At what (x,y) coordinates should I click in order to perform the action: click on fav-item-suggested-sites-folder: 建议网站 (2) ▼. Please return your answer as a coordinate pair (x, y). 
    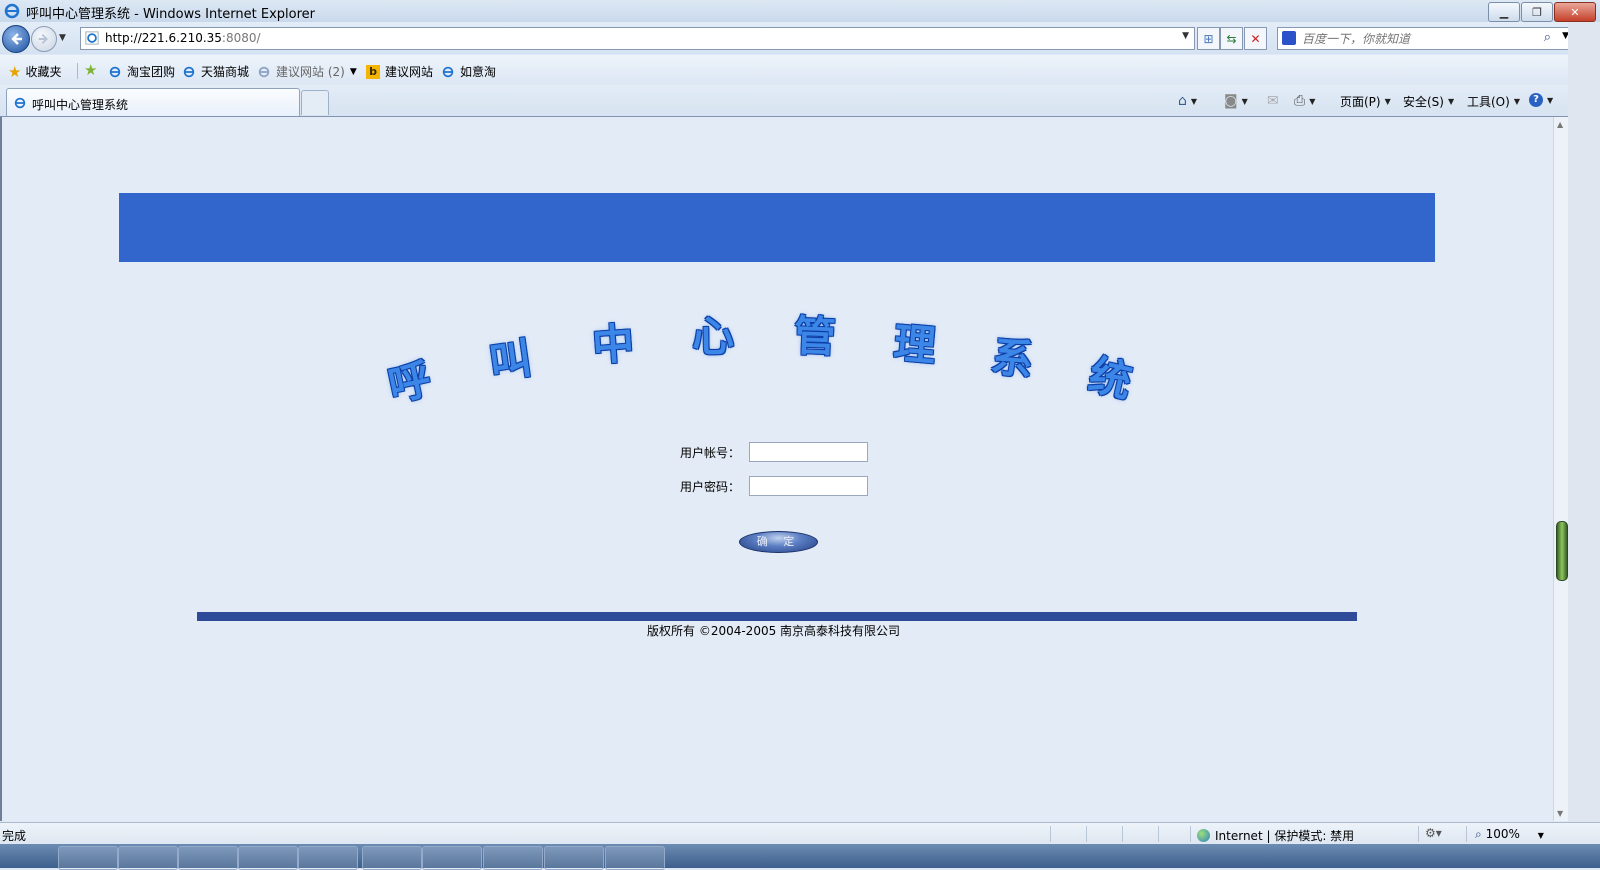
    Looking at the image, I should click on (307, 71).